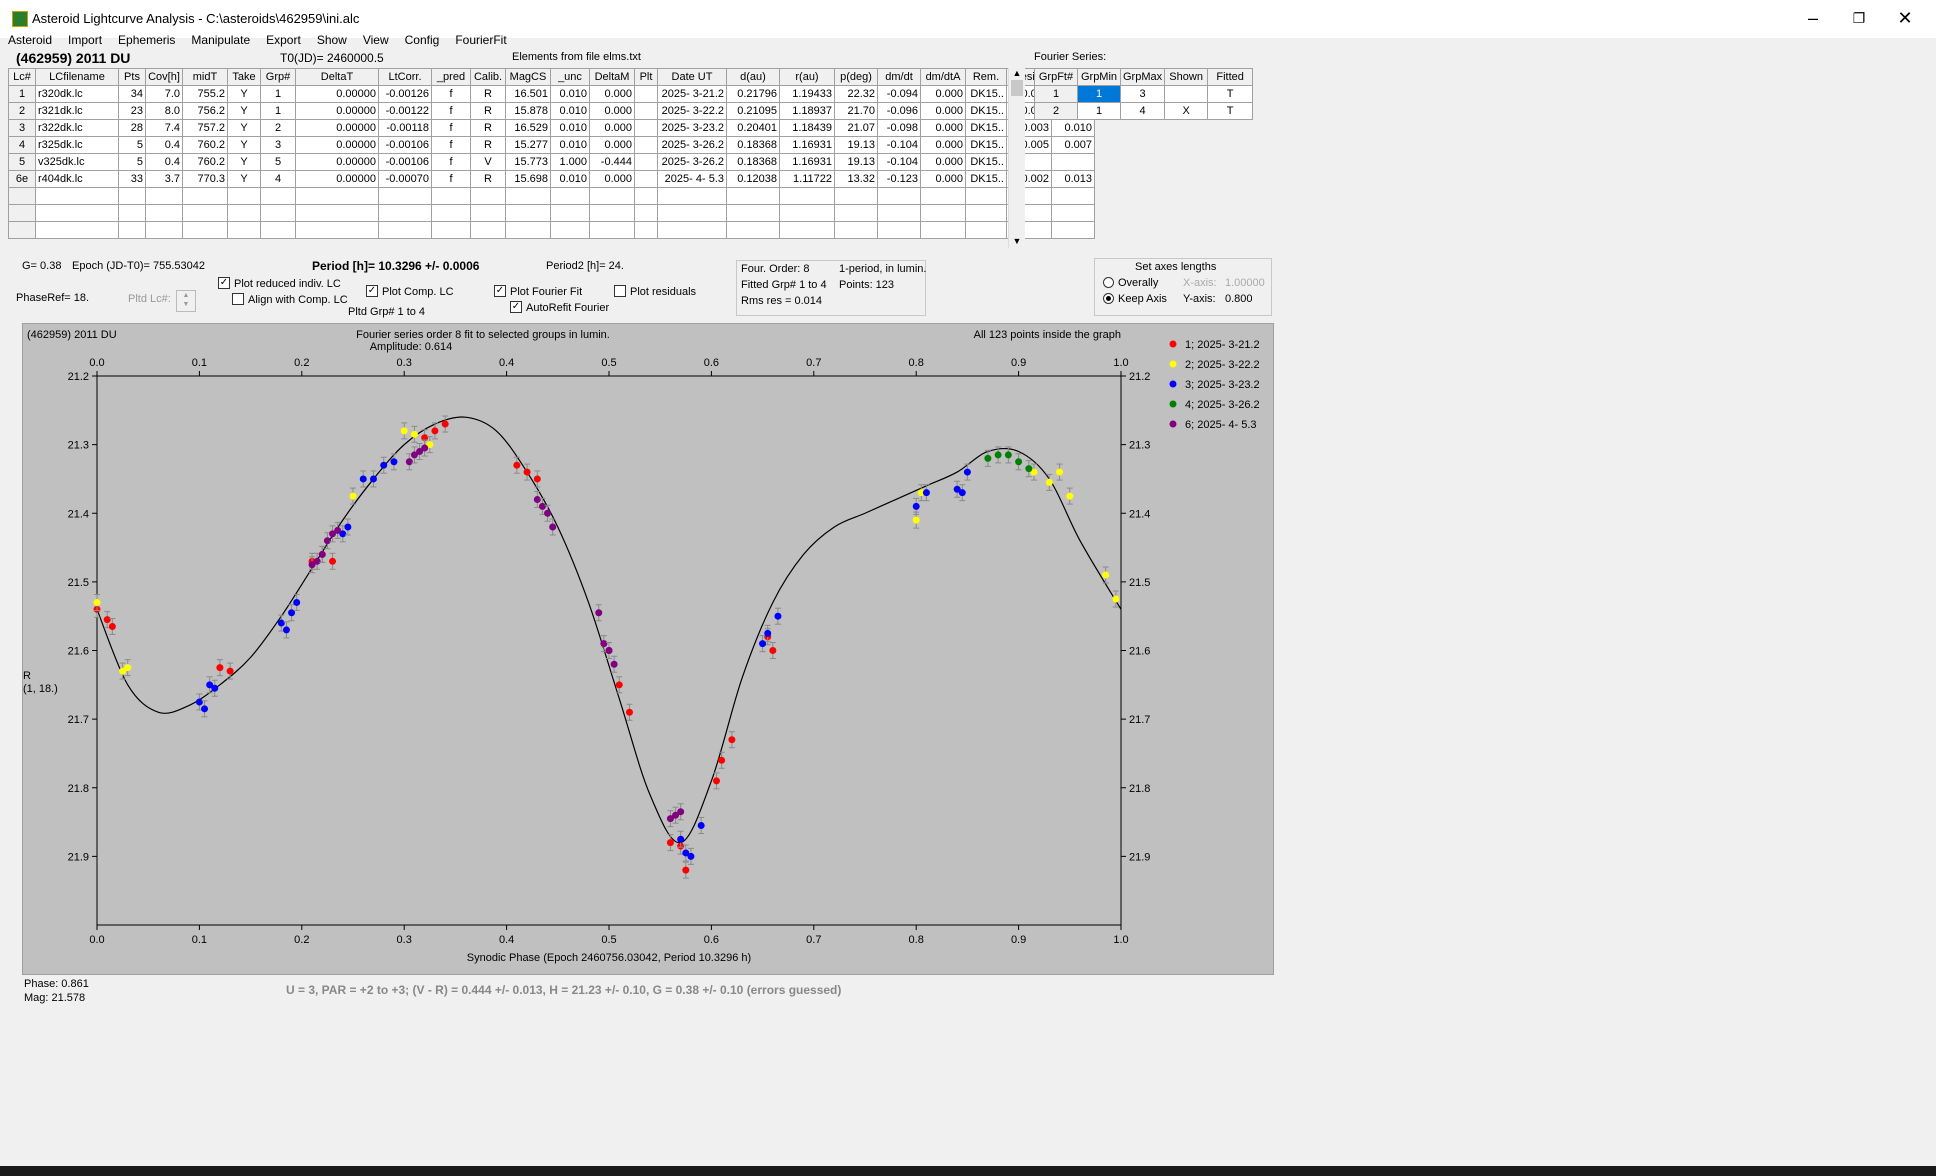 Image resolution: width=1936 pixels, height=1176 pixels. I want to click on fourier-series-table: GrpFt# GrpMin GrpMax Shown Fitted 113T214XT, so click(1144, 94).